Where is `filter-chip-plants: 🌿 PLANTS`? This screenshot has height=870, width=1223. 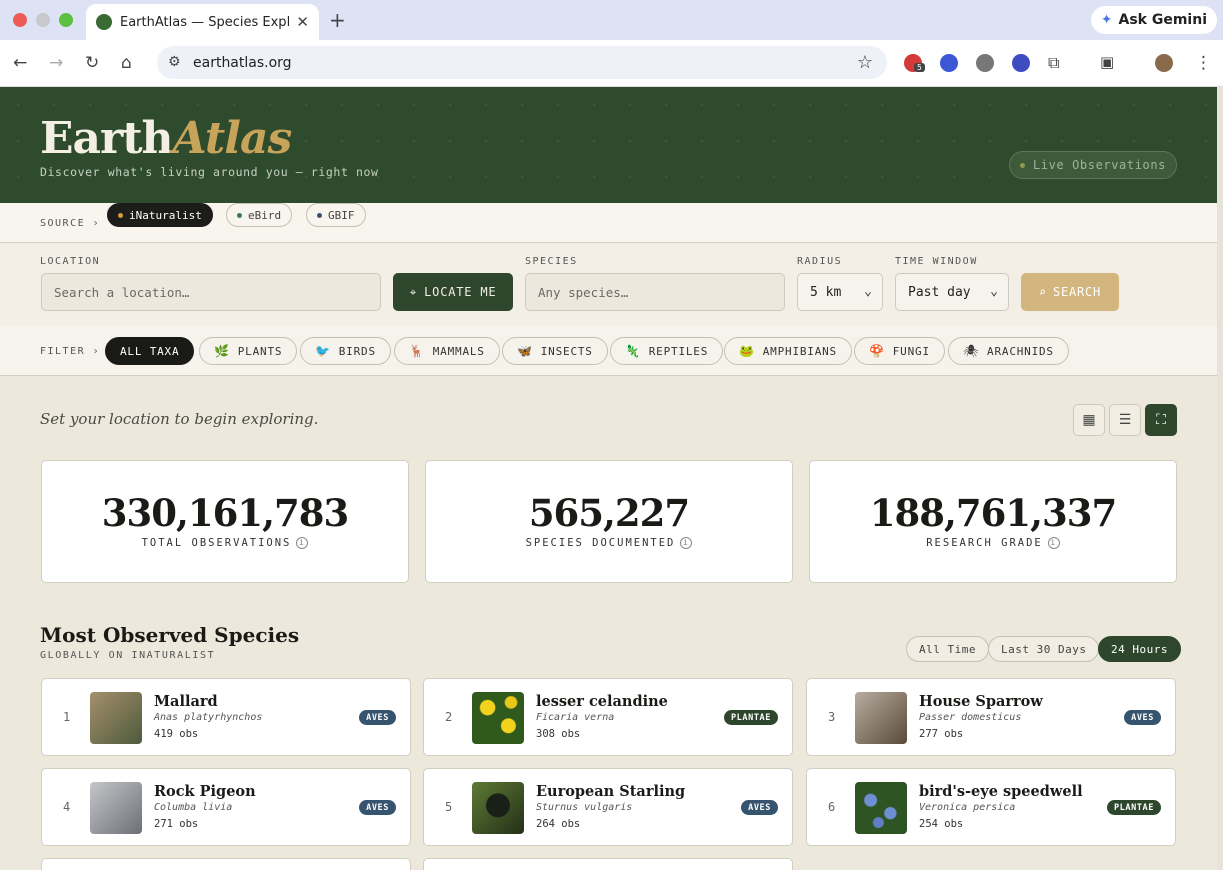
filter-chip-plants: 🌿 PLANTS is located at coordinates (248, 351).